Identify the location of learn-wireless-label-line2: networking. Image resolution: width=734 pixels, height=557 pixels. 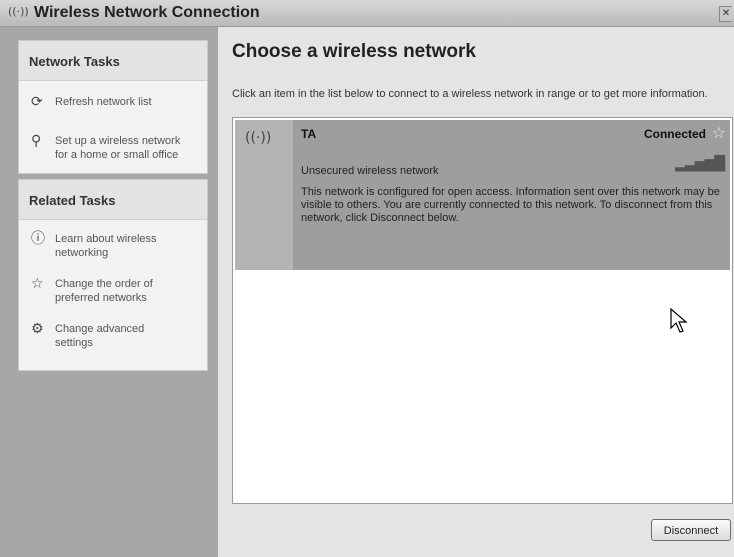
(82, 253).